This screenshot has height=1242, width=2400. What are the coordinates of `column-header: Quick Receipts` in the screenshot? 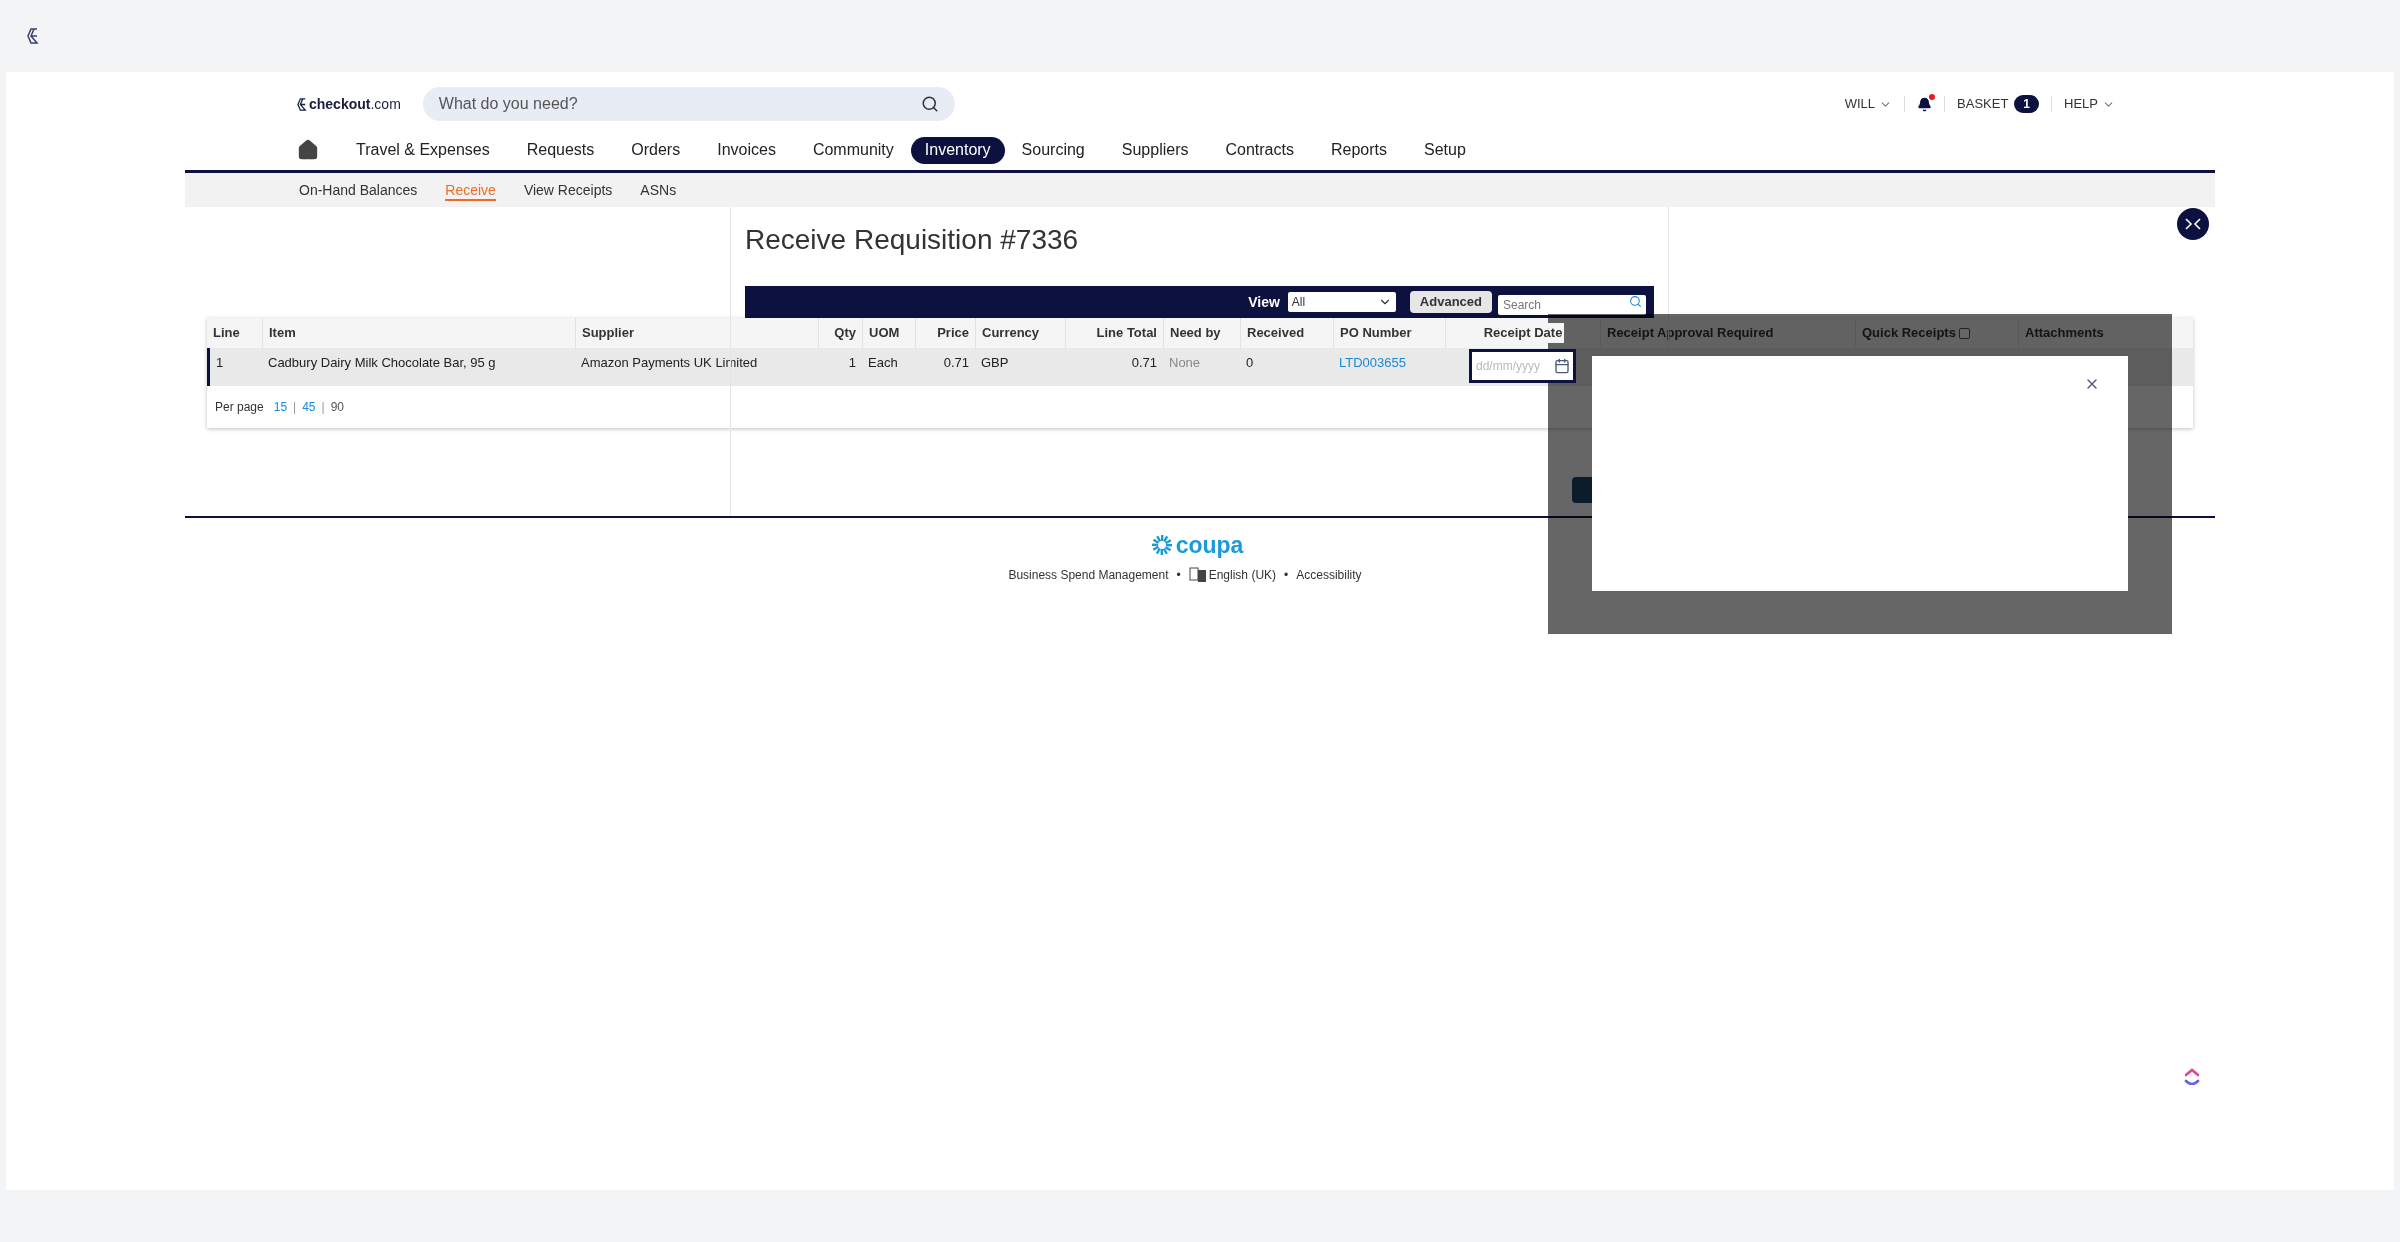 It's located at (1909, 333).